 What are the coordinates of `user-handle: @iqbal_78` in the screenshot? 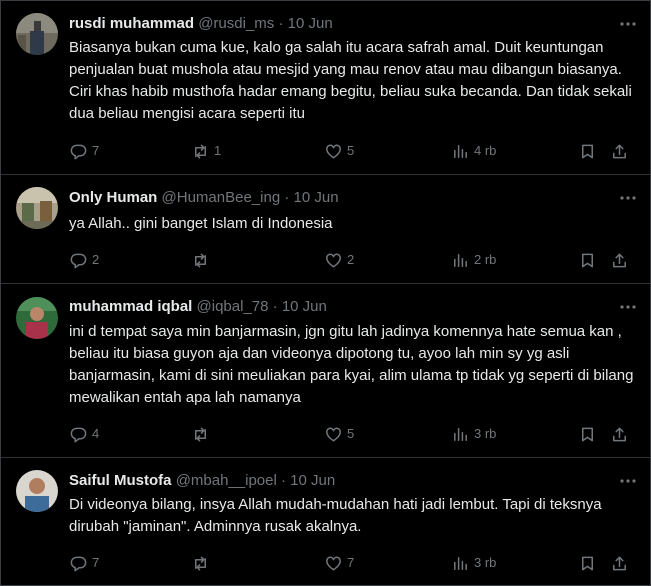 It's located at (233, 306).